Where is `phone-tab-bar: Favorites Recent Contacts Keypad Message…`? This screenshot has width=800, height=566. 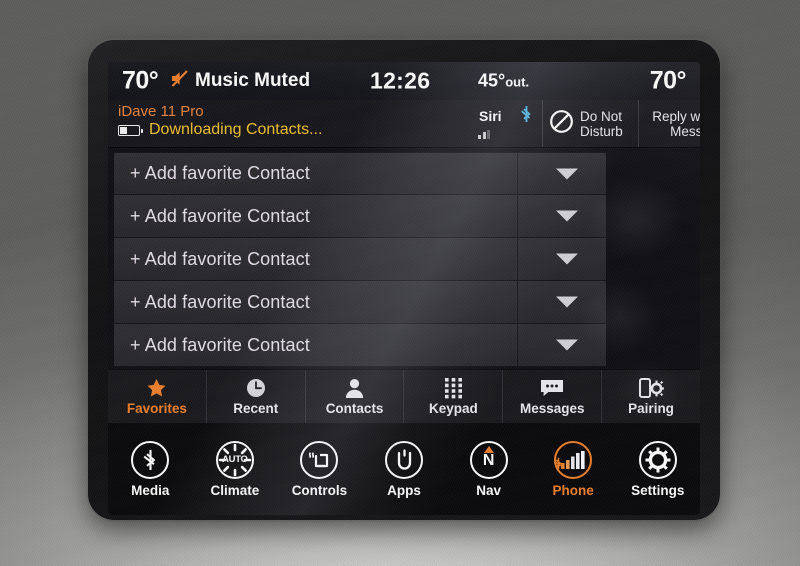 phone-tab-bar: Favorites Recent Contacts Keypad Message… is located at coordinates (404, 396).